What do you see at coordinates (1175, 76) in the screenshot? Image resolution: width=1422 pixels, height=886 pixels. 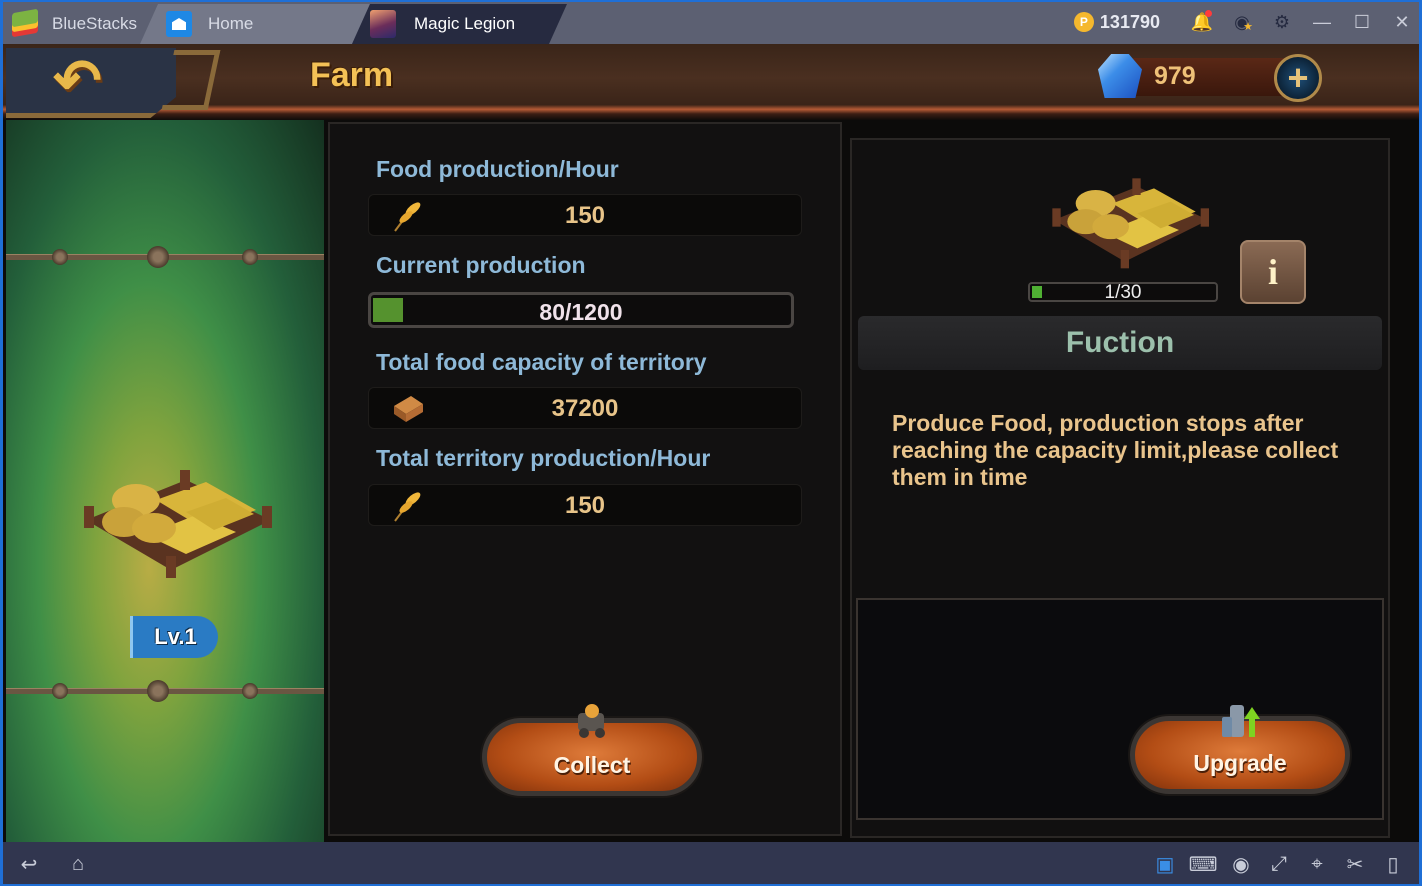 I see `gem-count: 979` at bounding box center [1175, 76].